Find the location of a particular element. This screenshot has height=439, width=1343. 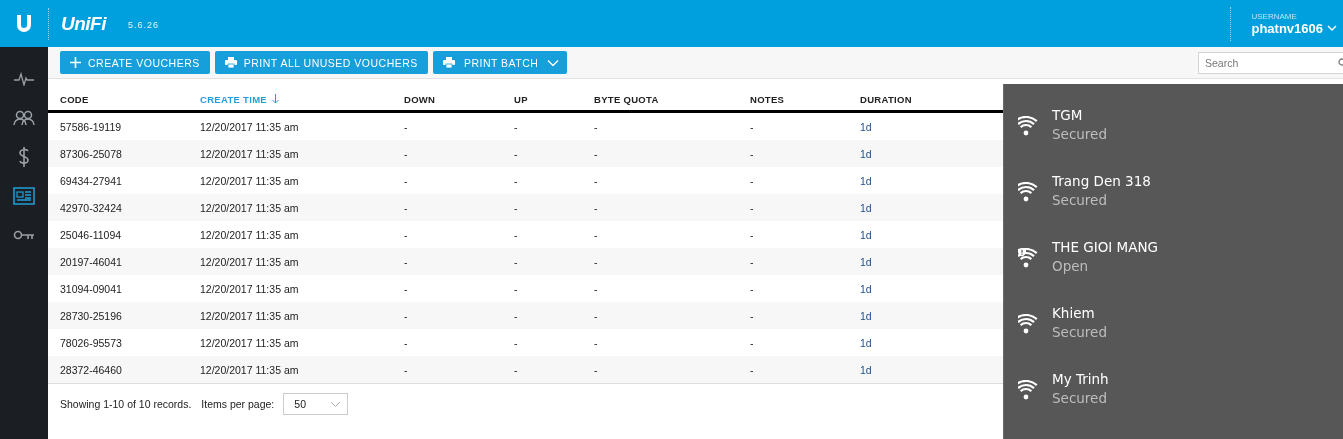

column-header: BYTE QUOTA is located at coordinates (672, 99).